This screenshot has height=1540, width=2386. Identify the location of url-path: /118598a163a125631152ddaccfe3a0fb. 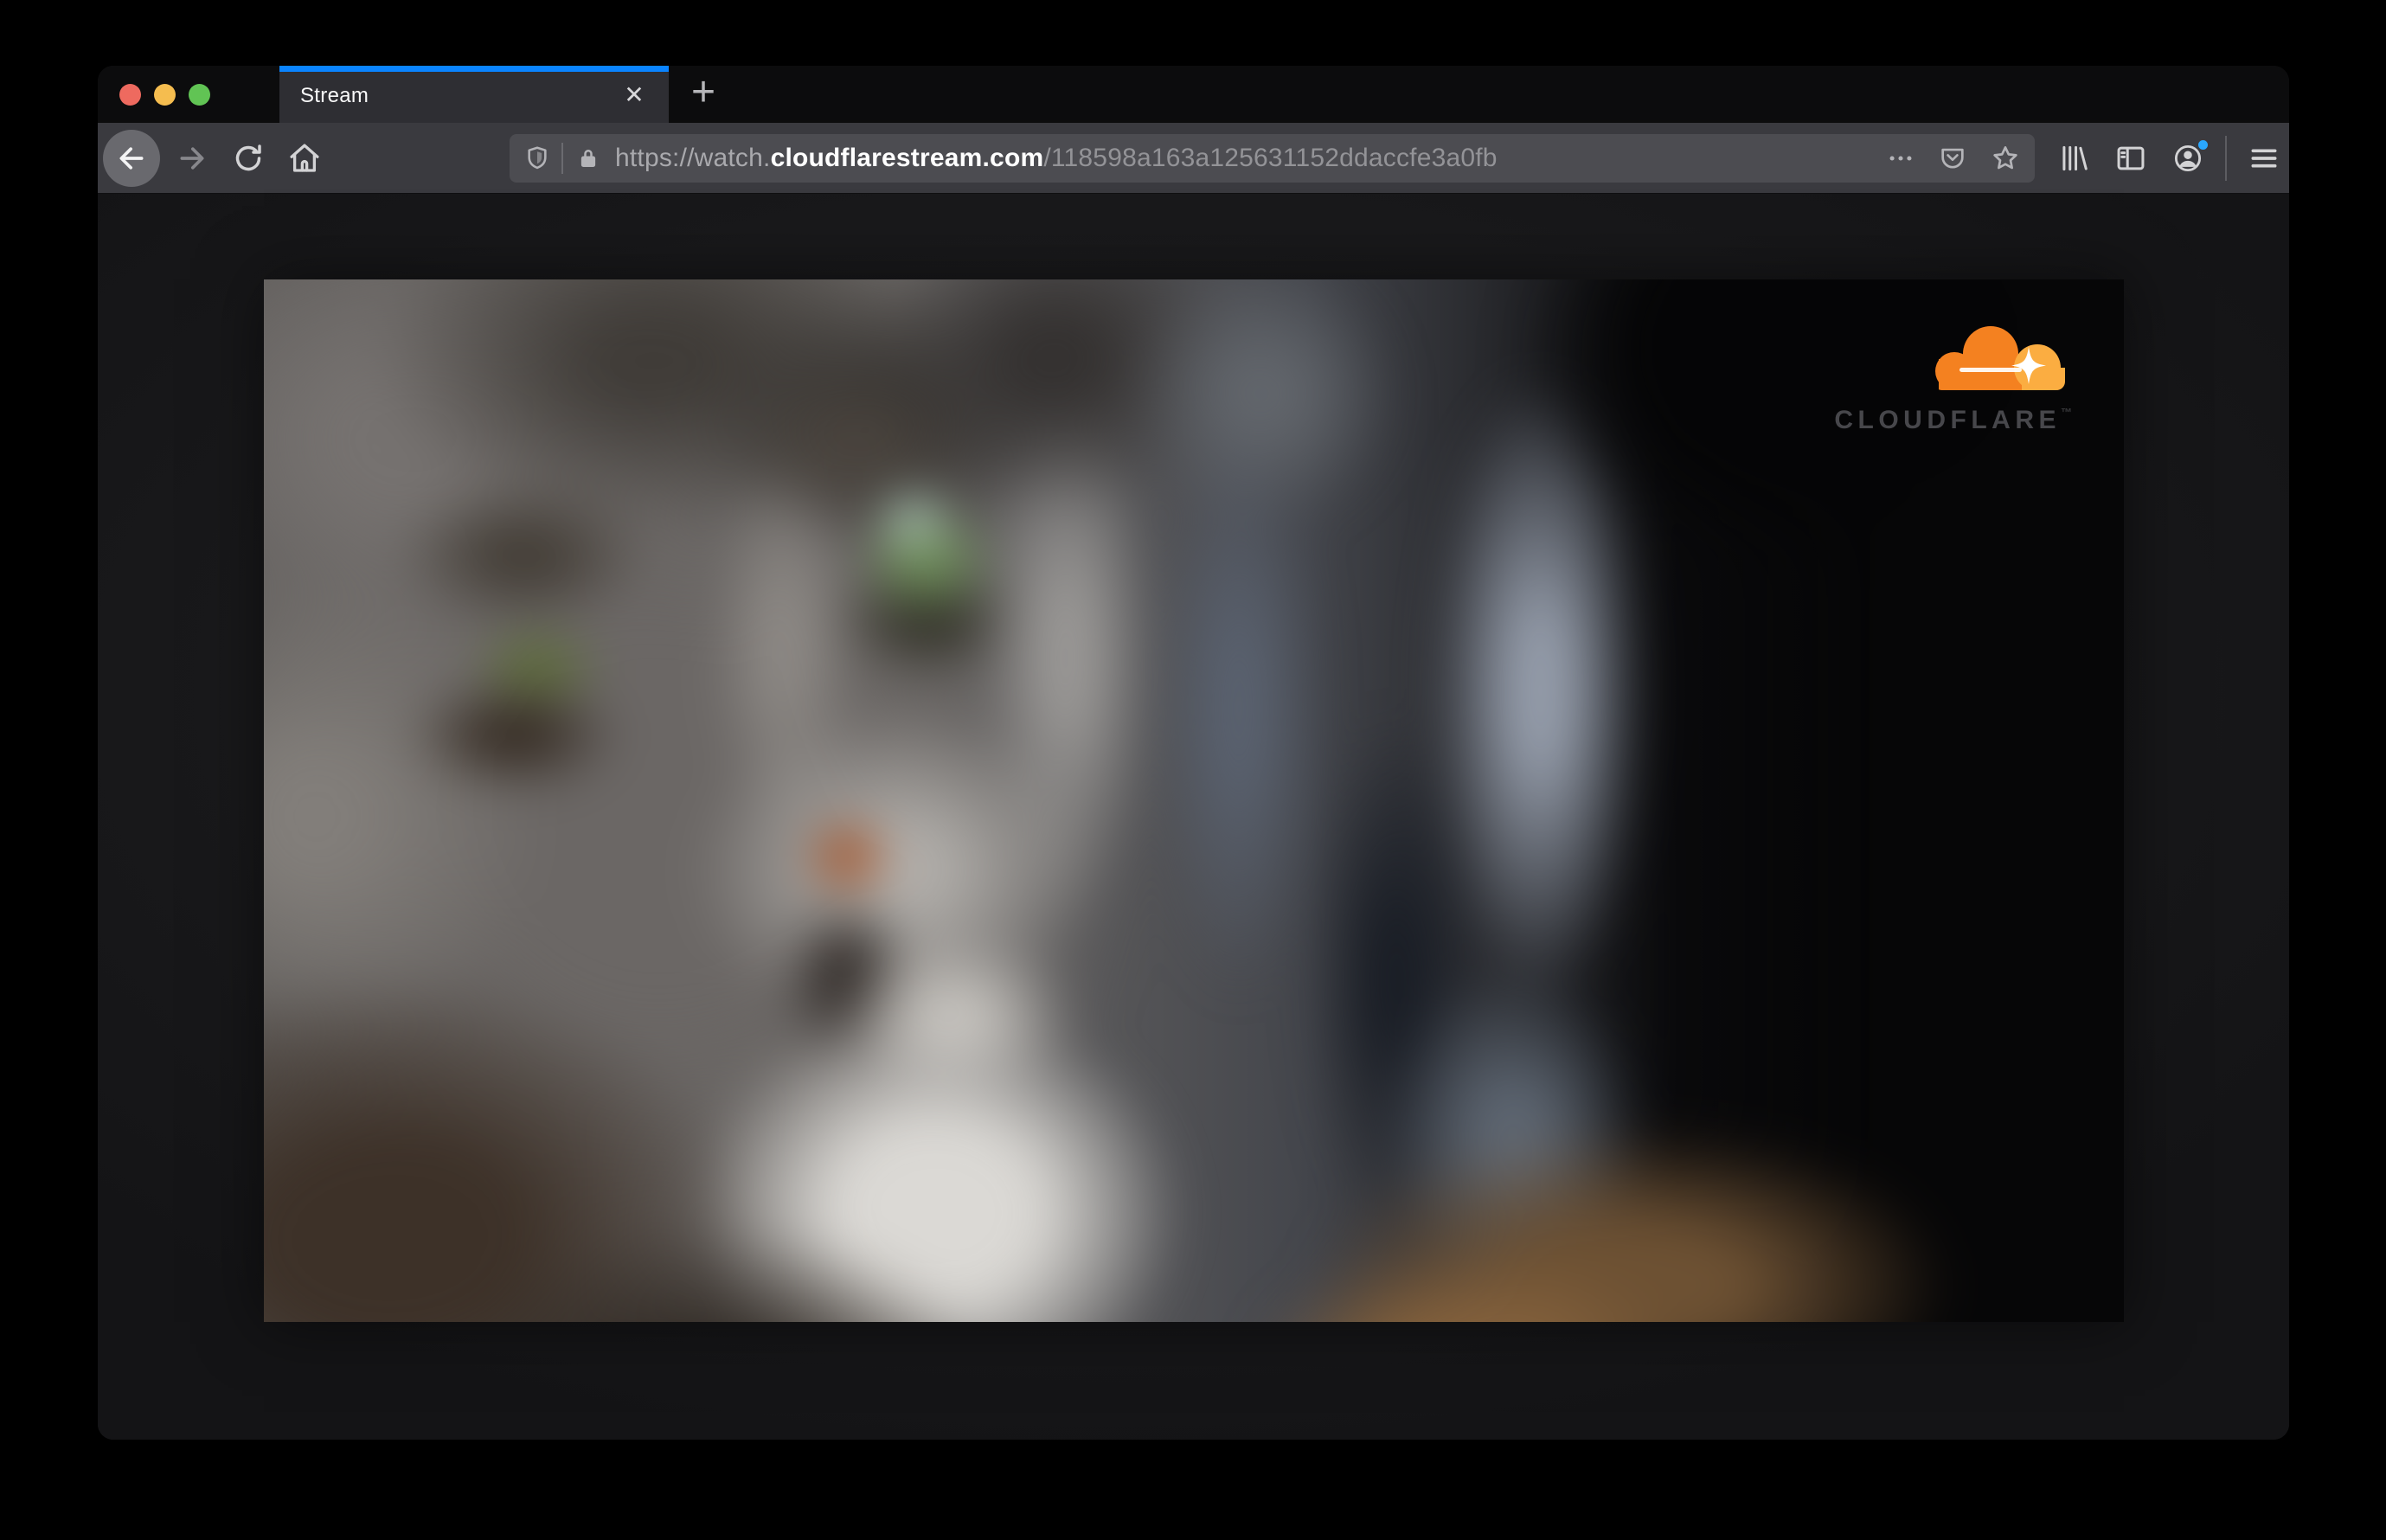
(1271, 157).